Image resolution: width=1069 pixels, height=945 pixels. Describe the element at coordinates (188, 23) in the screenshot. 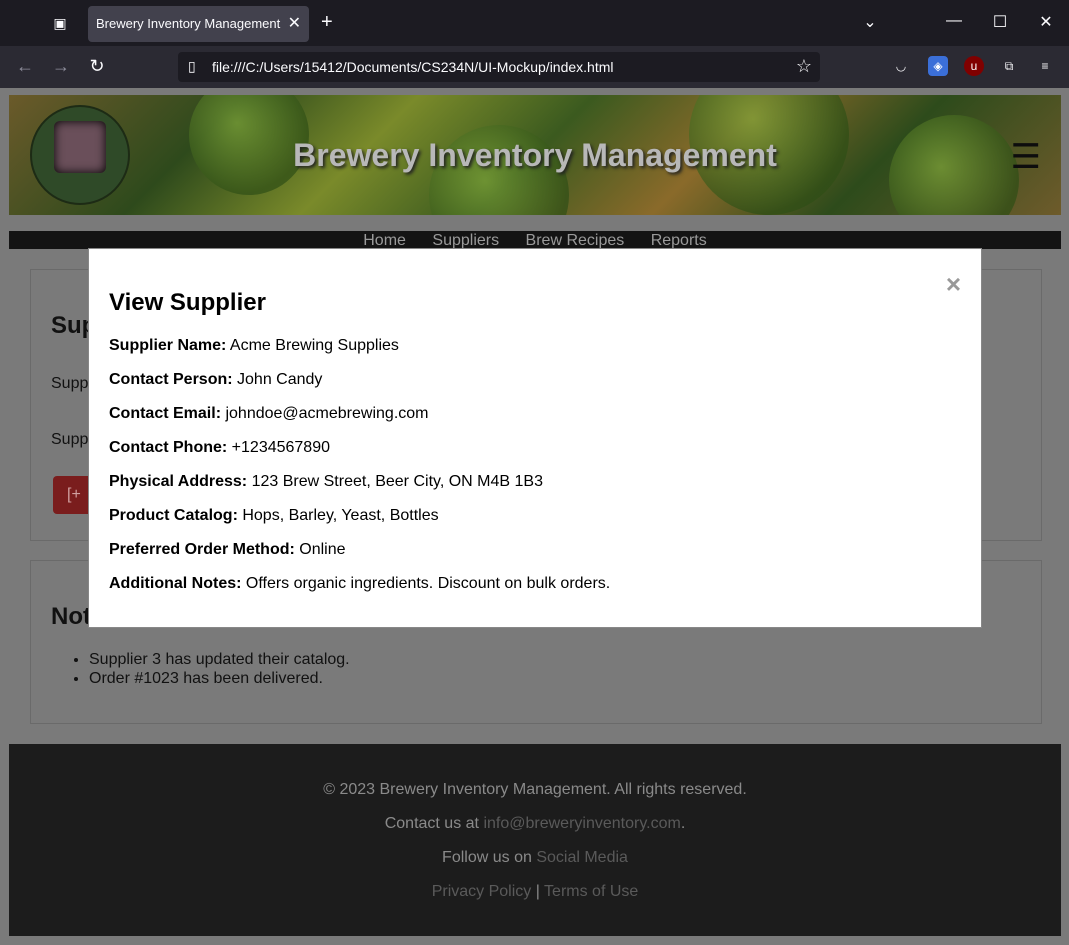

I see `tab-title: Brewery Inventory Management` at that location.